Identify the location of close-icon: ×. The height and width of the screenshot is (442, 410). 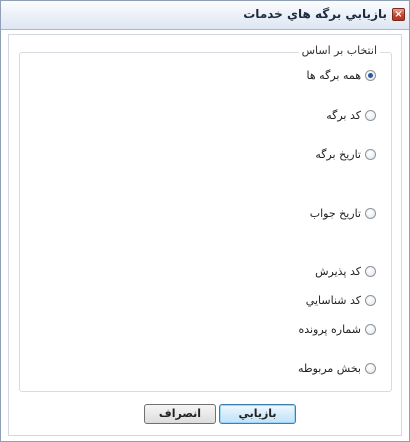
(398, 14).